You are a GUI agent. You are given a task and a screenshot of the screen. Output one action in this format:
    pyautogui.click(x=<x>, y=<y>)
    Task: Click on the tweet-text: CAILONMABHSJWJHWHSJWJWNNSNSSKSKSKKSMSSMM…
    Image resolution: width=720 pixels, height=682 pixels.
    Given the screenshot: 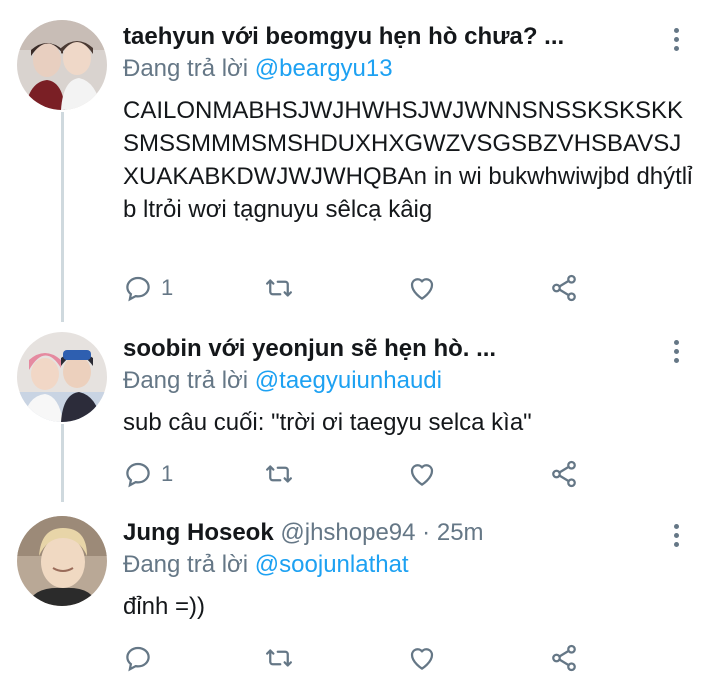 What is the action you would take?
    pyautogui.click(x=408, y=160)
    